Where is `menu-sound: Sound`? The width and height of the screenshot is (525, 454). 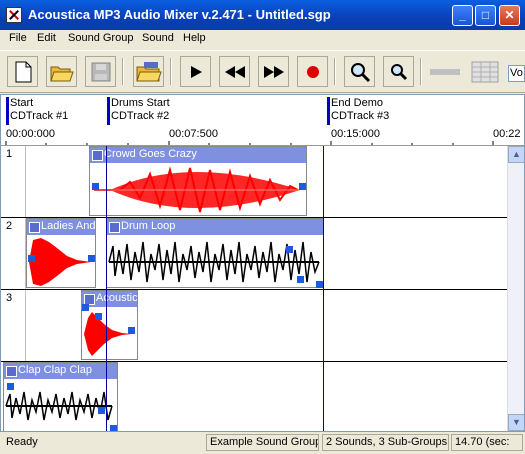
menu-sound: Sound is located at coordinates (158, 38).